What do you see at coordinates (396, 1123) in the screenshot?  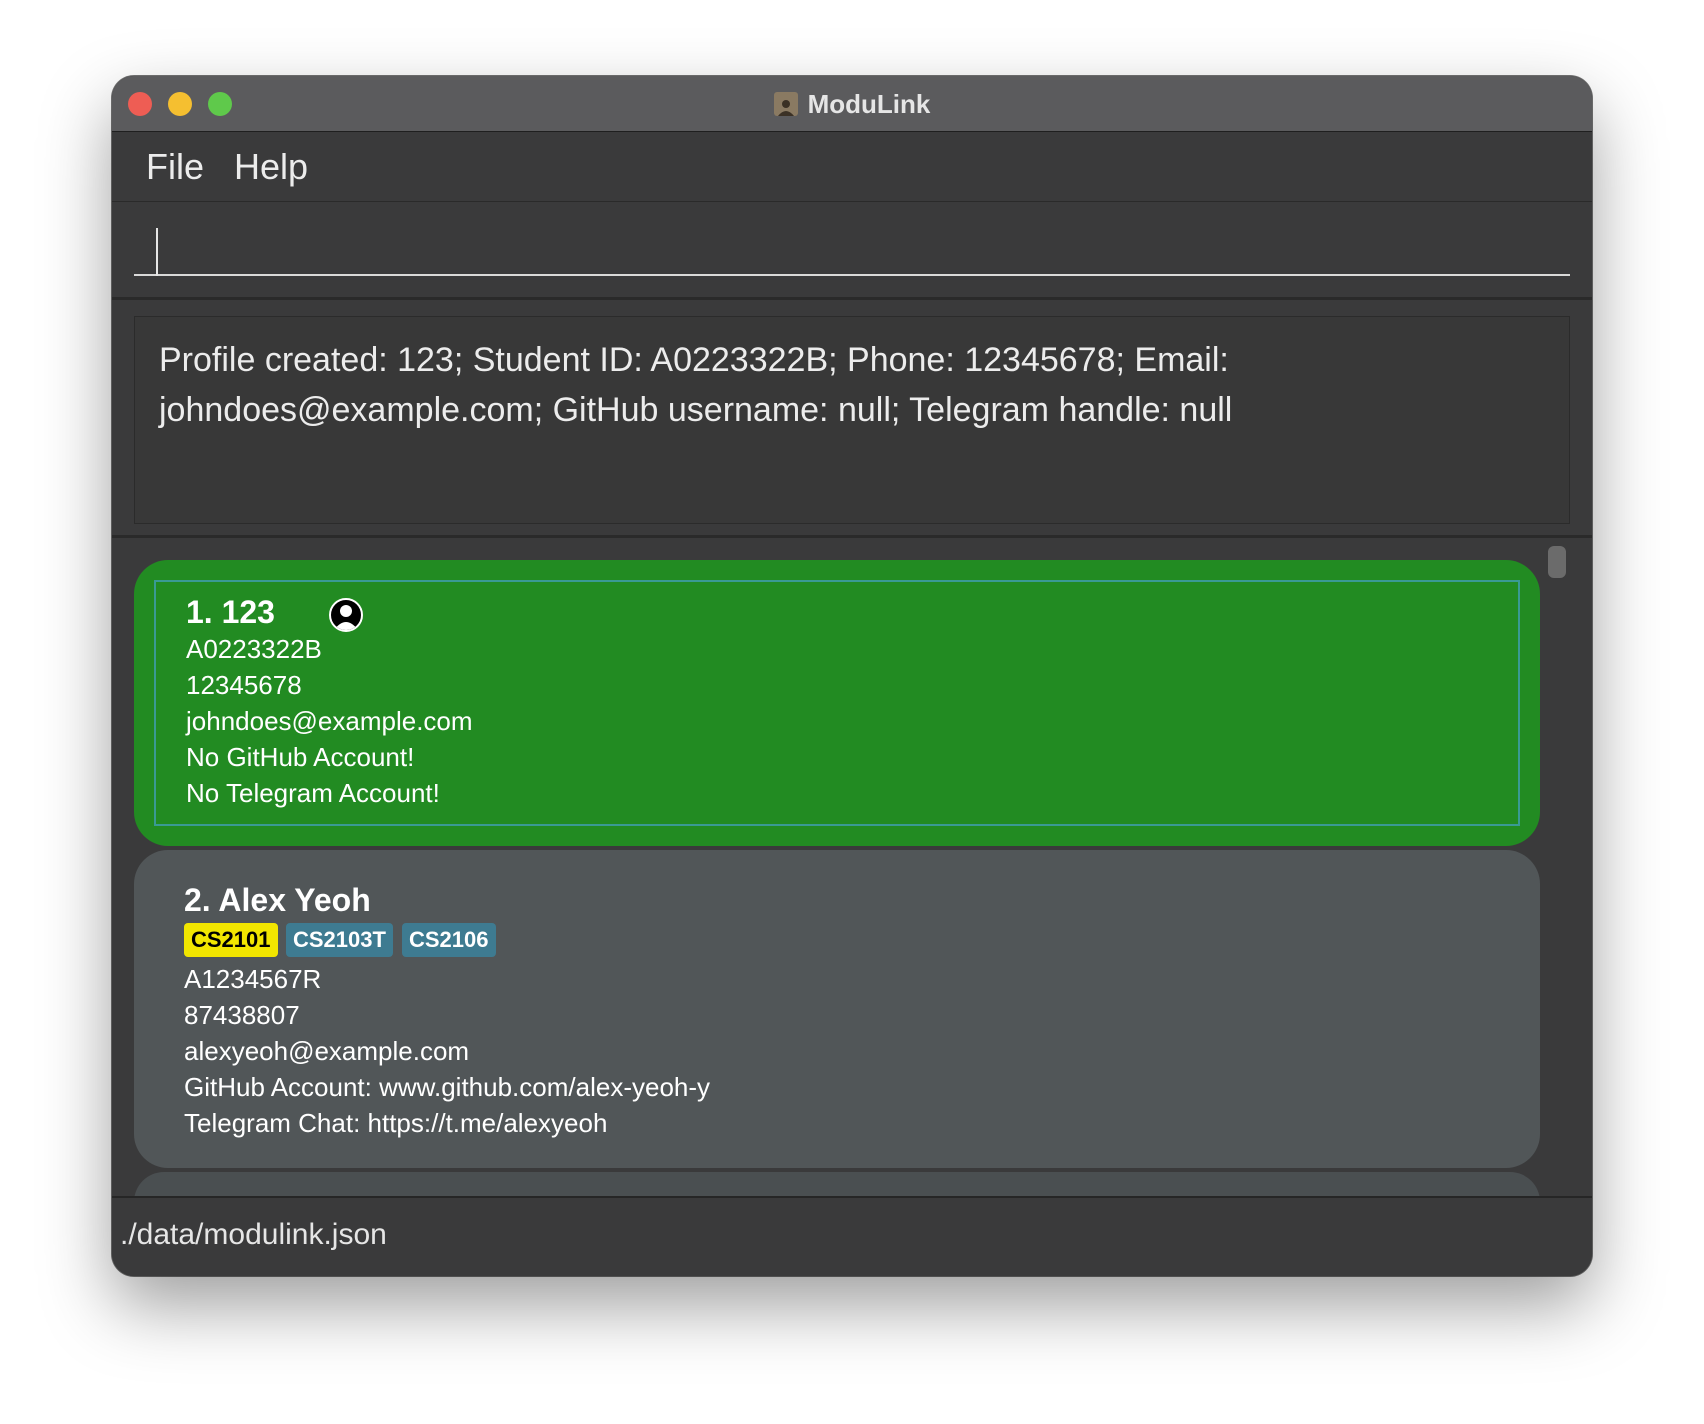 I see `person-telegram: Telegram Chat: https://t.me/alexyeoh` at bounding box center [396, 1123].